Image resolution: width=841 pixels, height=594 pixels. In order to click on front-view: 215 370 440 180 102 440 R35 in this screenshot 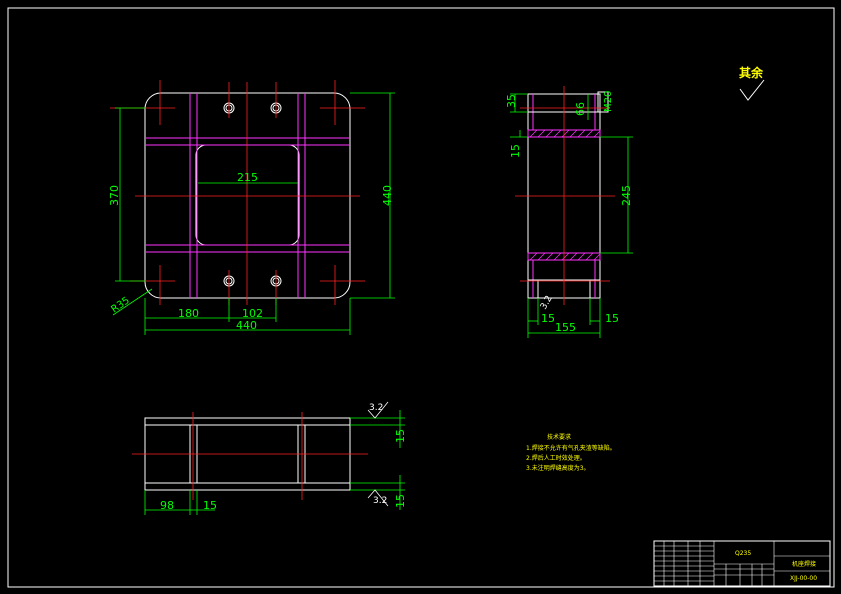, I will do `click(251, 207)`.